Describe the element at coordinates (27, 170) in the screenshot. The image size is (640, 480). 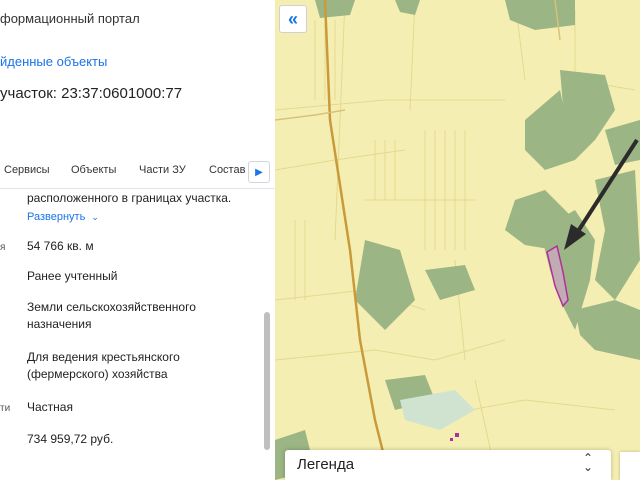
I see `tab-services: Сервисы` at that location.